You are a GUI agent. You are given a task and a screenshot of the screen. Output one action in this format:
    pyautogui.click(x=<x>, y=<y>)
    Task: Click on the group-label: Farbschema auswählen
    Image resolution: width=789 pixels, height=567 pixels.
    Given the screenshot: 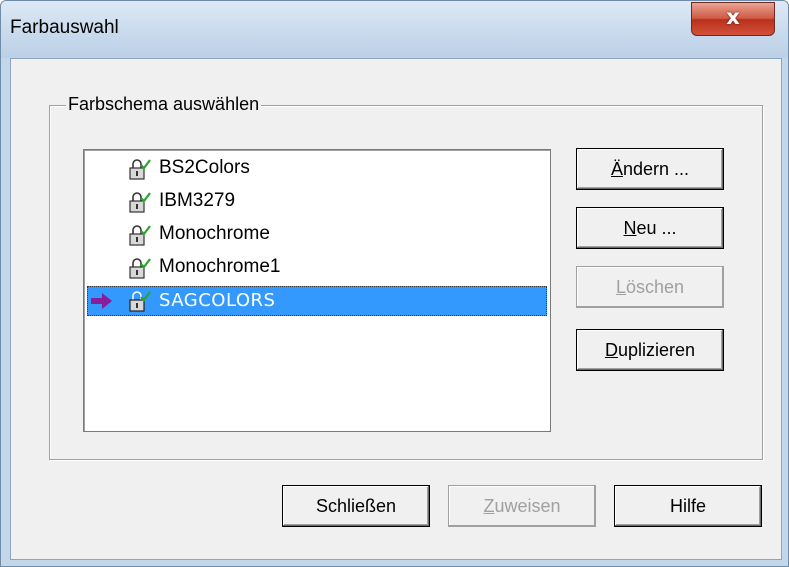 What is the action you would take?
    pyautogui.click(x=164, y=104)
    